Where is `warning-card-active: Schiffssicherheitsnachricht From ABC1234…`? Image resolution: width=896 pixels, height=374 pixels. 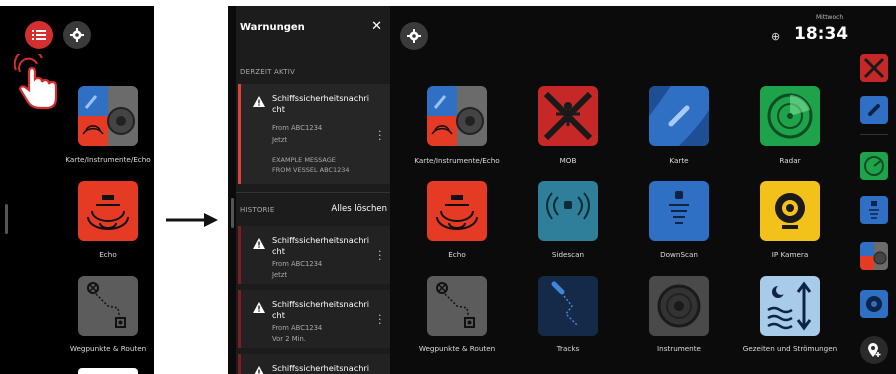
warning-card-active: Schiffssicherheitsnachricht From ABC1234… is located at coordinates (314, 134).